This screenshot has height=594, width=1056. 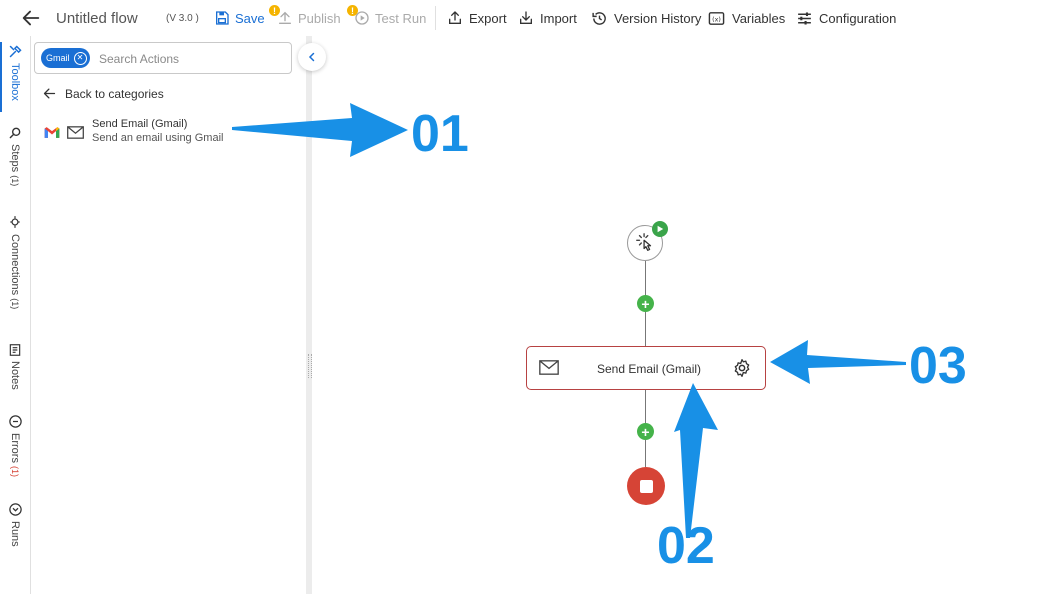 I want to click on back-arrow-button, so click(x=31, y=18).